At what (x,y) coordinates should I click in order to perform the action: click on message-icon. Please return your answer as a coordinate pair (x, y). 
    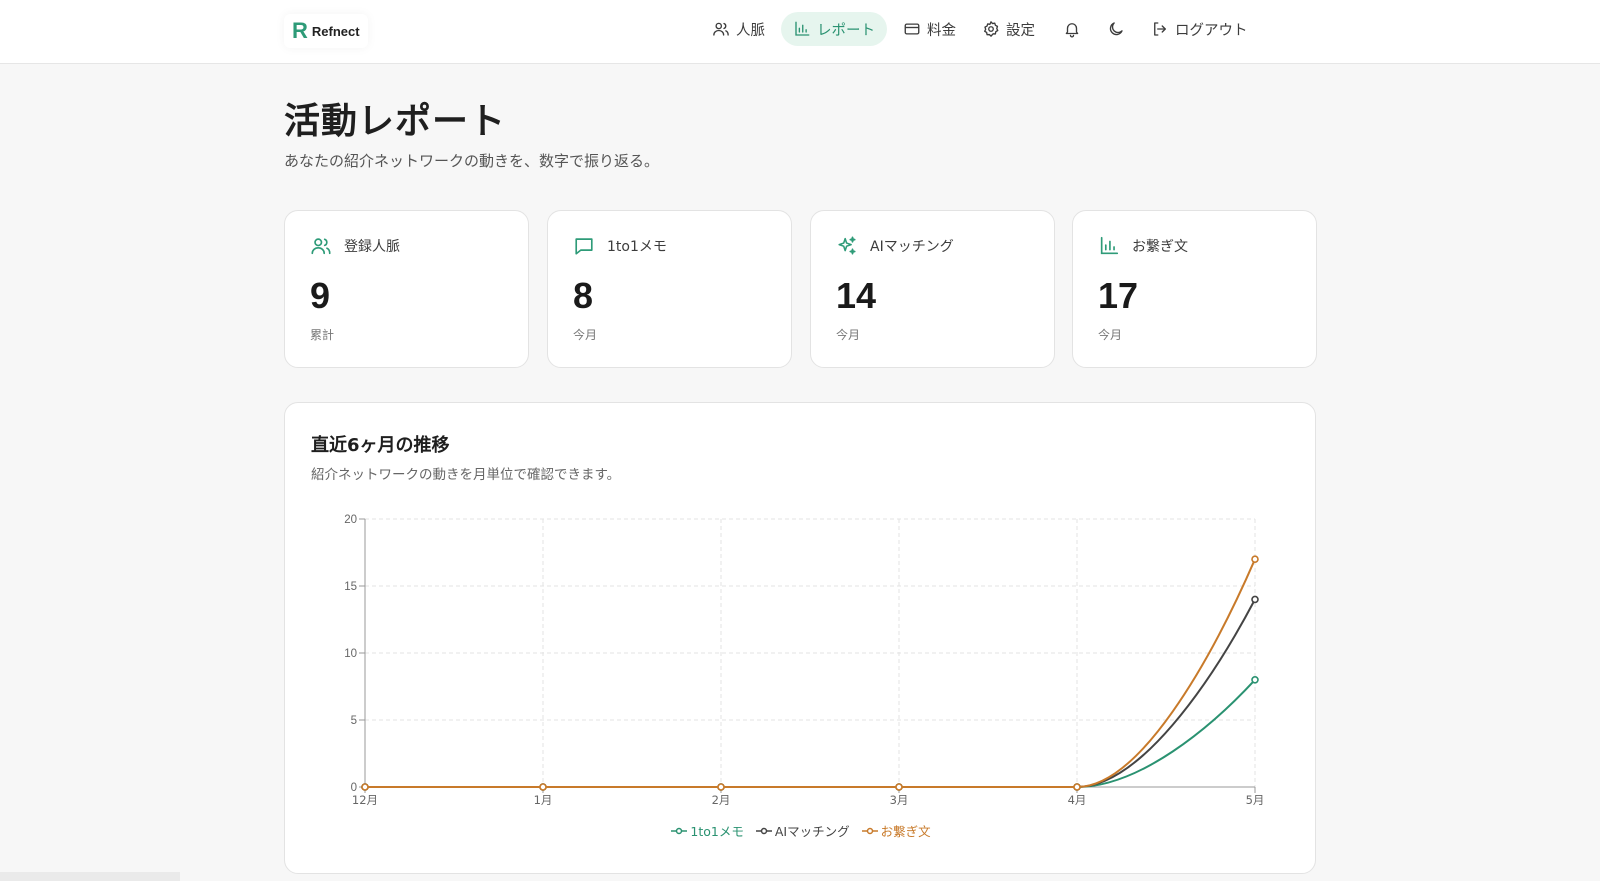
    Looking at the image, I should click on (584, 246).